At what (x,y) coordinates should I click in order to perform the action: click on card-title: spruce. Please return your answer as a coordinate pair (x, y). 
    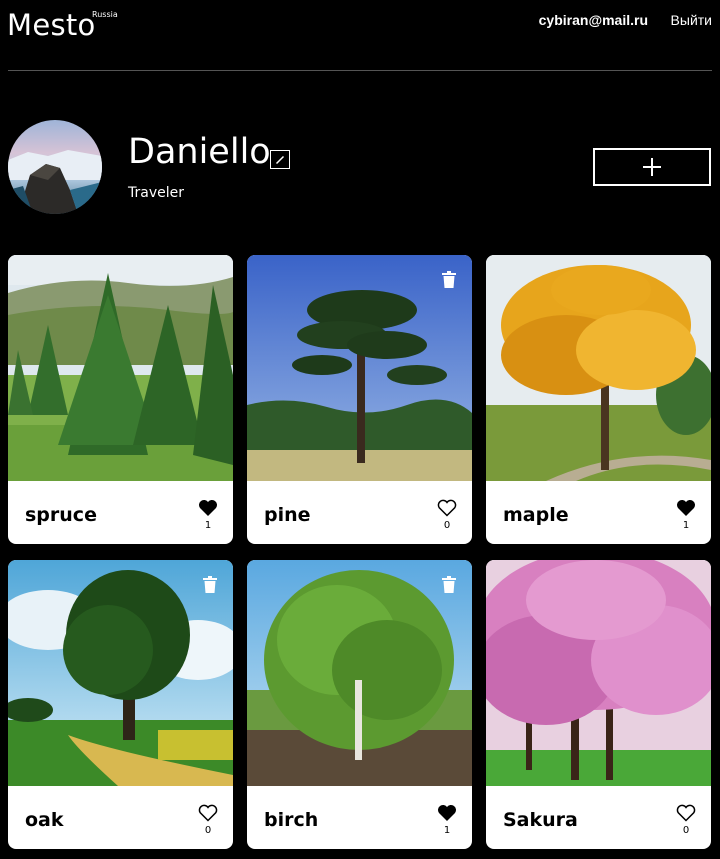
    Looking at the image, I should click on (61, 515).